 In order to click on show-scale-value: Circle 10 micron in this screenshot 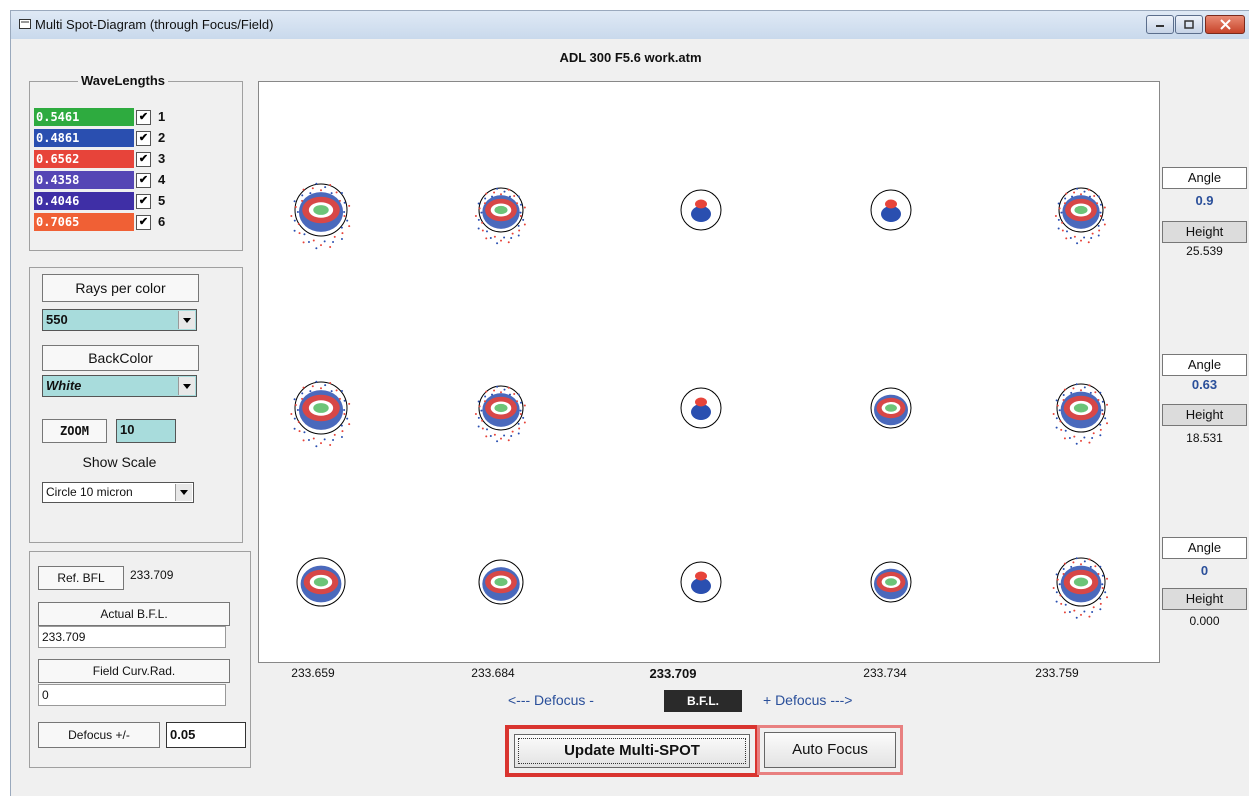, I will do `click(89, 492)`.